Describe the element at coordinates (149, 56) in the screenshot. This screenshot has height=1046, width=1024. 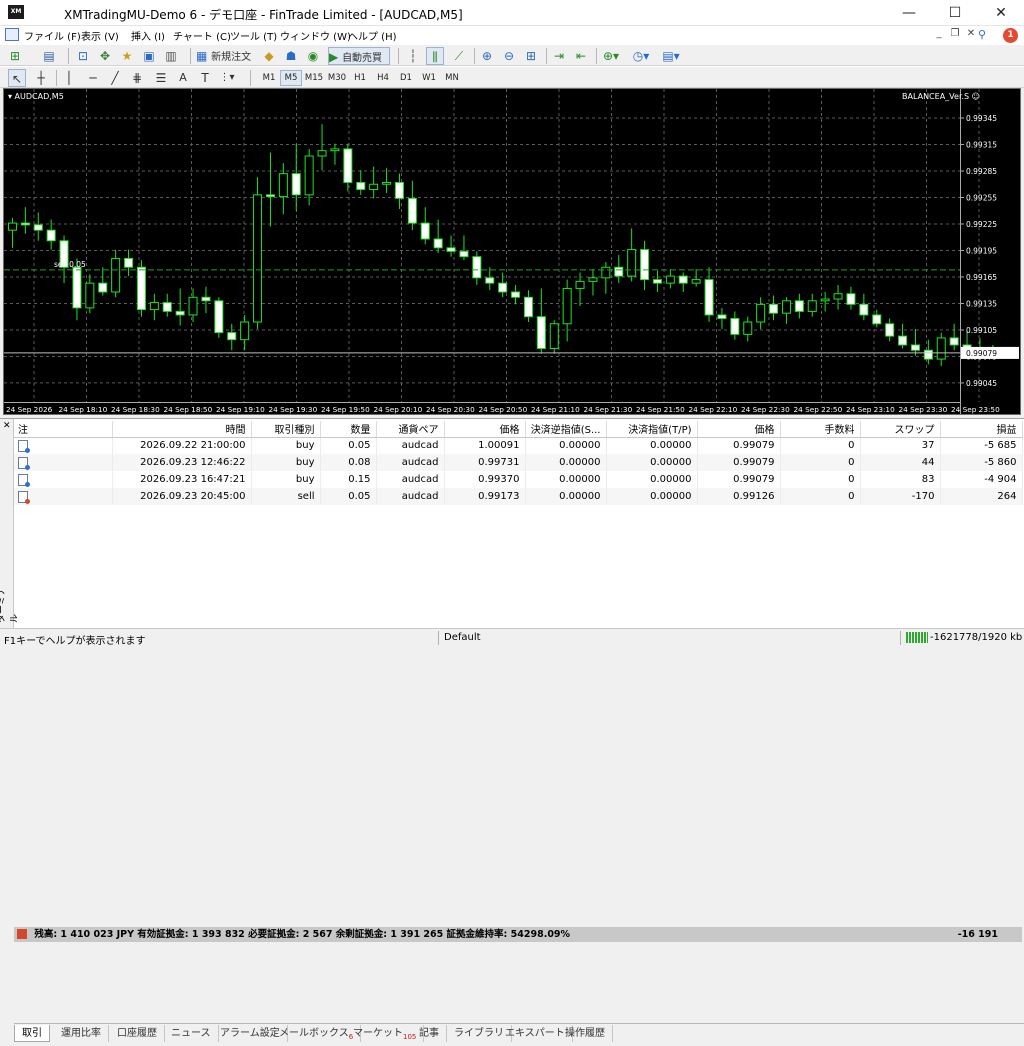
I see `terminal-icon: ▣` at that location.